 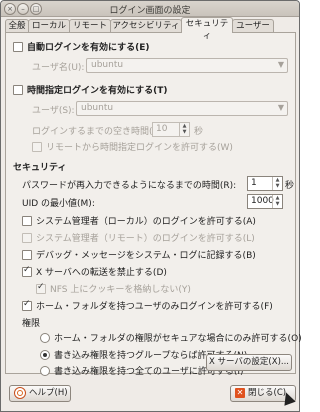 I want to click on debug-log-checkbox, so click(x=27, y=255).